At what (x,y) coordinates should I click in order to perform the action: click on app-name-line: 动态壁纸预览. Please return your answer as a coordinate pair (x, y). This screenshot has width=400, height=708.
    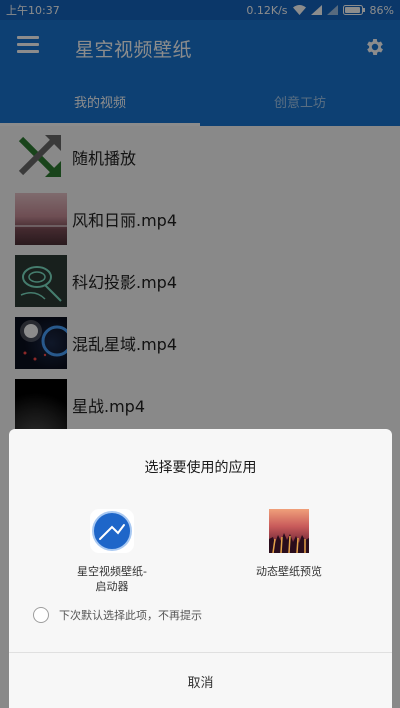
    Looking at the image, I should click on (289, 571).